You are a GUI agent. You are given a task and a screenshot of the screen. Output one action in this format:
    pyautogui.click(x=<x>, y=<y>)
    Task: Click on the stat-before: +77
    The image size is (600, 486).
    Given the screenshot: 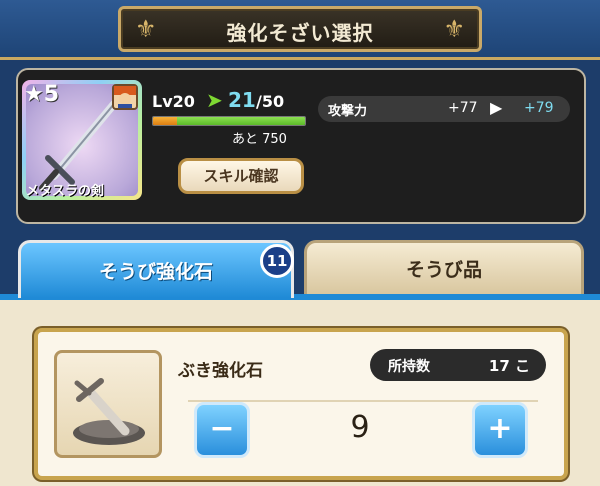 What is the action you would take?
    pyautogui.click(x=463, y=108)
    